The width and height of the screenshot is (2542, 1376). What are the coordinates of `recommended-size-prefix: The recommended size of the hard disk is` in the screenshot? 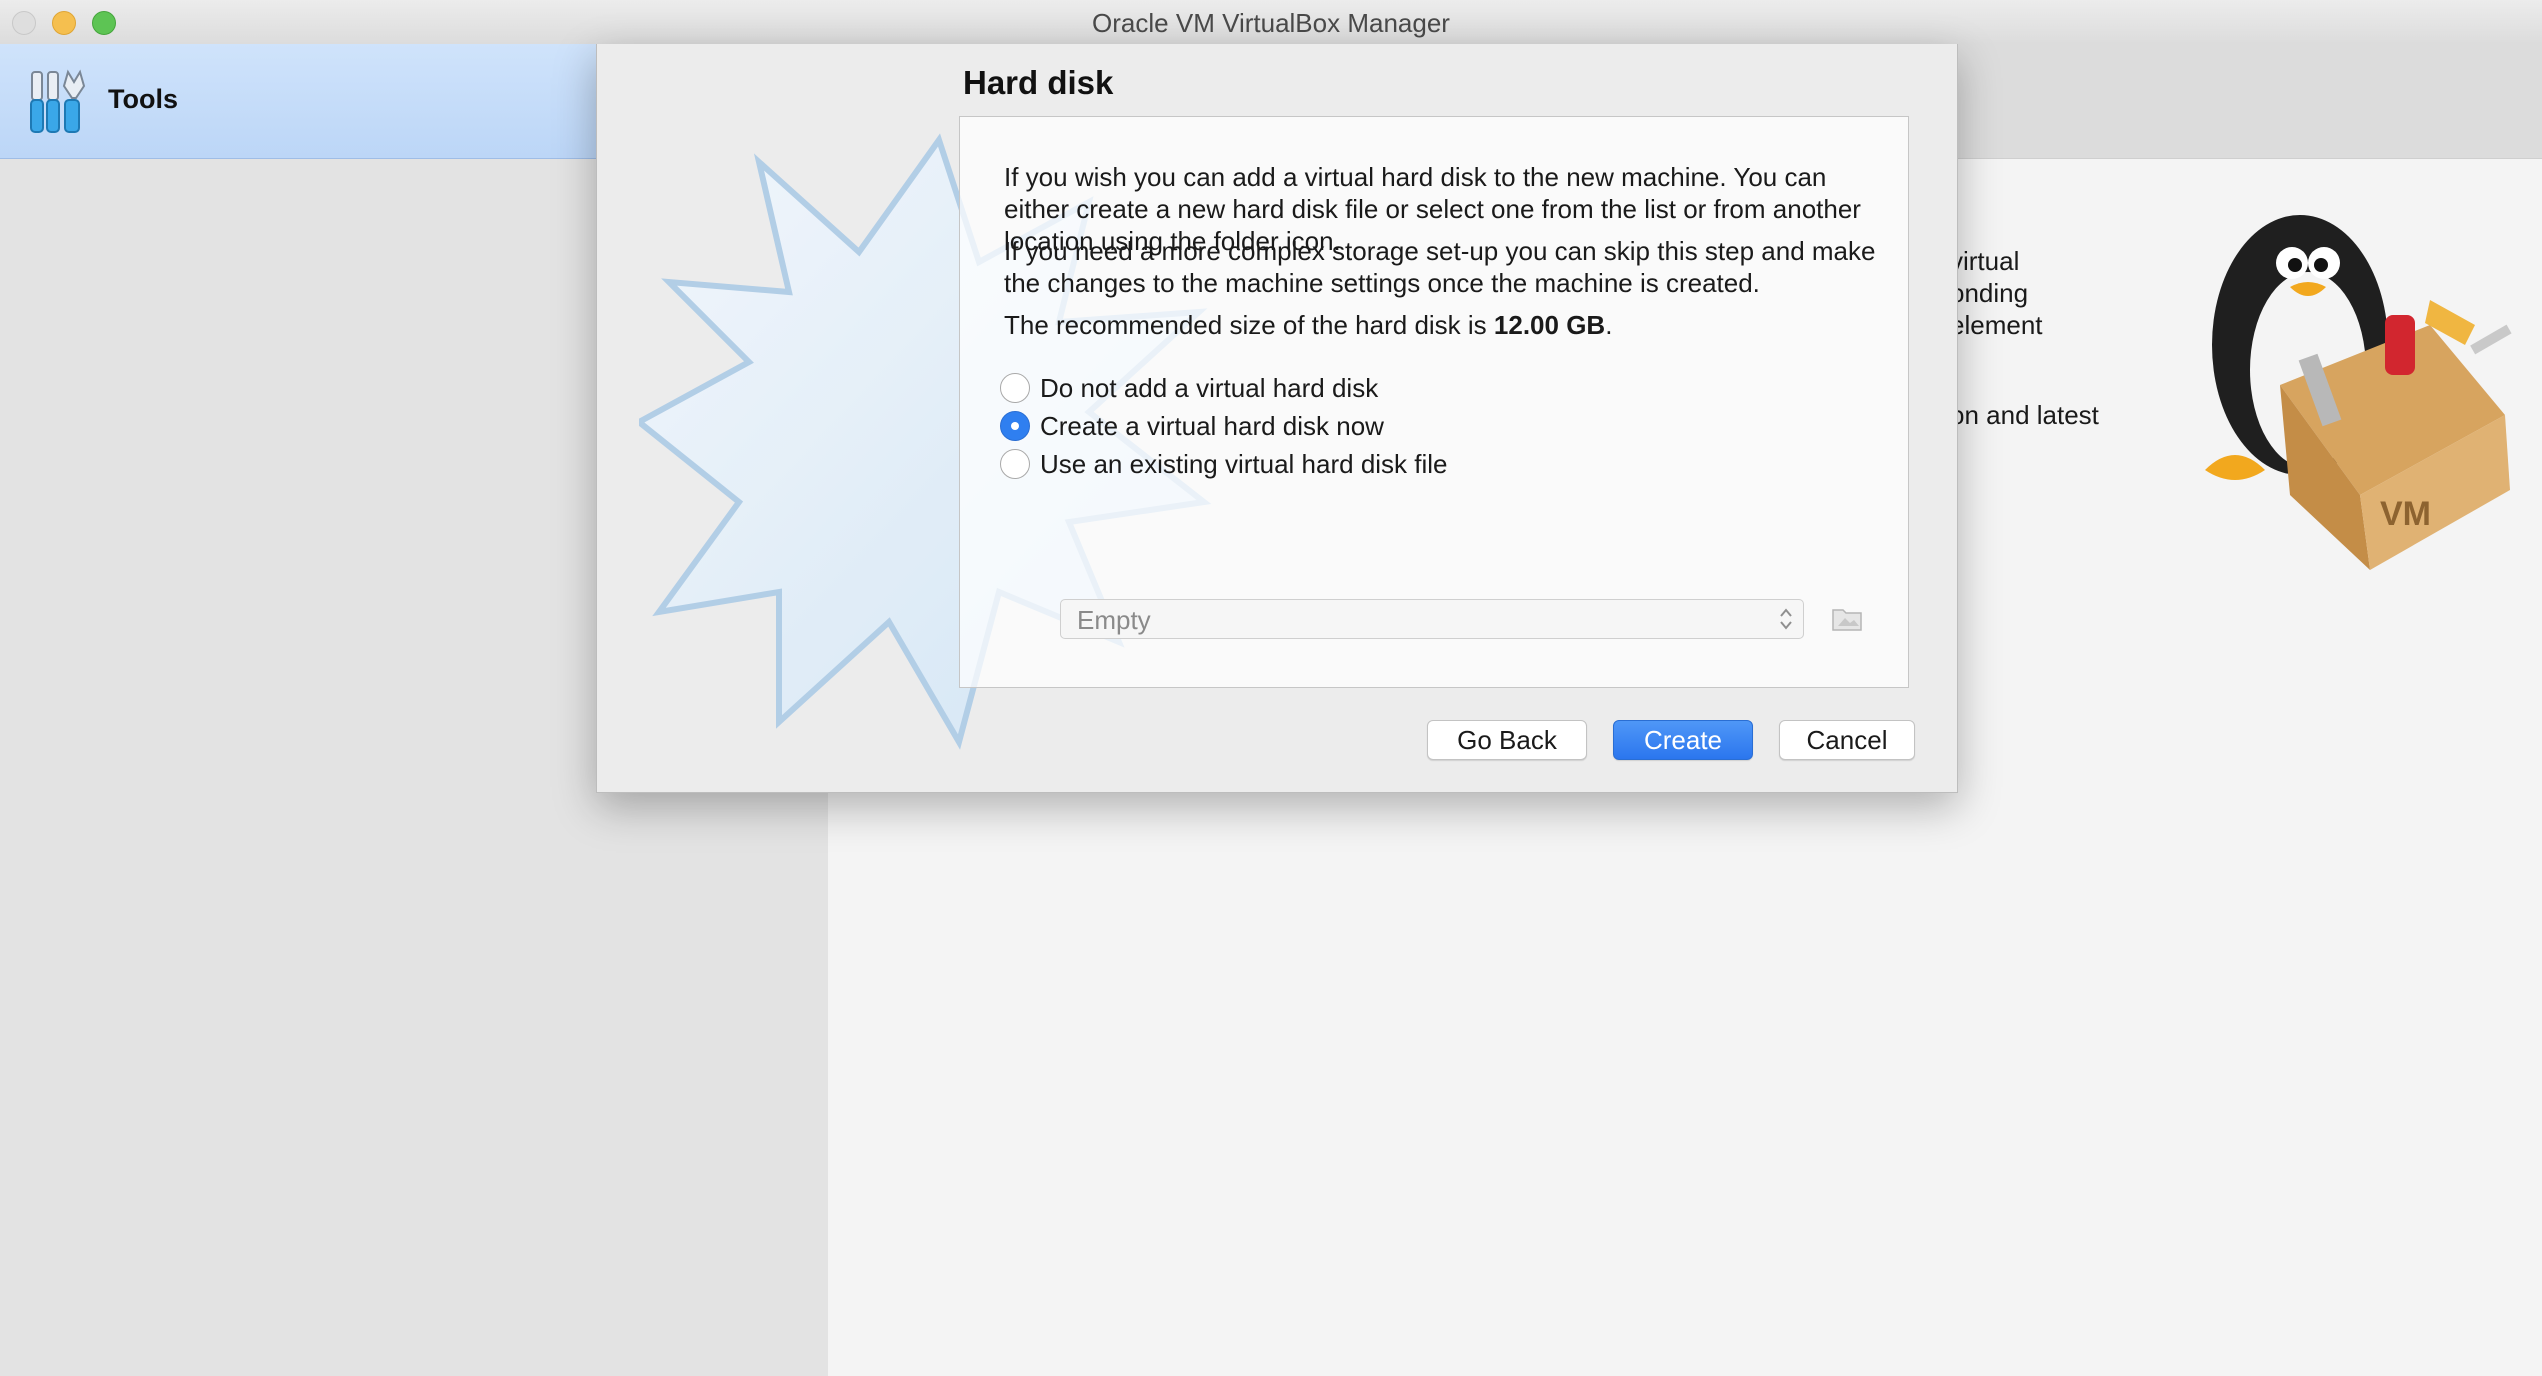 It's located at (1249, 325).